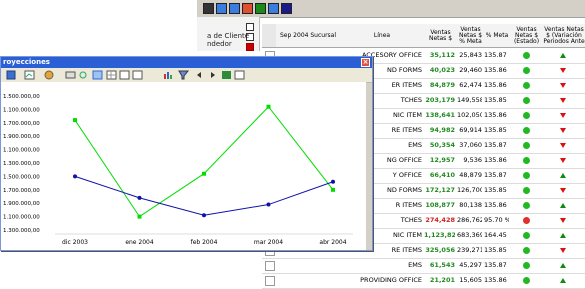 Image resolution: width=585 pixels, height=289 pixels. What do you see at coordinates (469, 235) in the screenshot?
I see `meta-cell: 683,369` at bounding box center [469, 235].